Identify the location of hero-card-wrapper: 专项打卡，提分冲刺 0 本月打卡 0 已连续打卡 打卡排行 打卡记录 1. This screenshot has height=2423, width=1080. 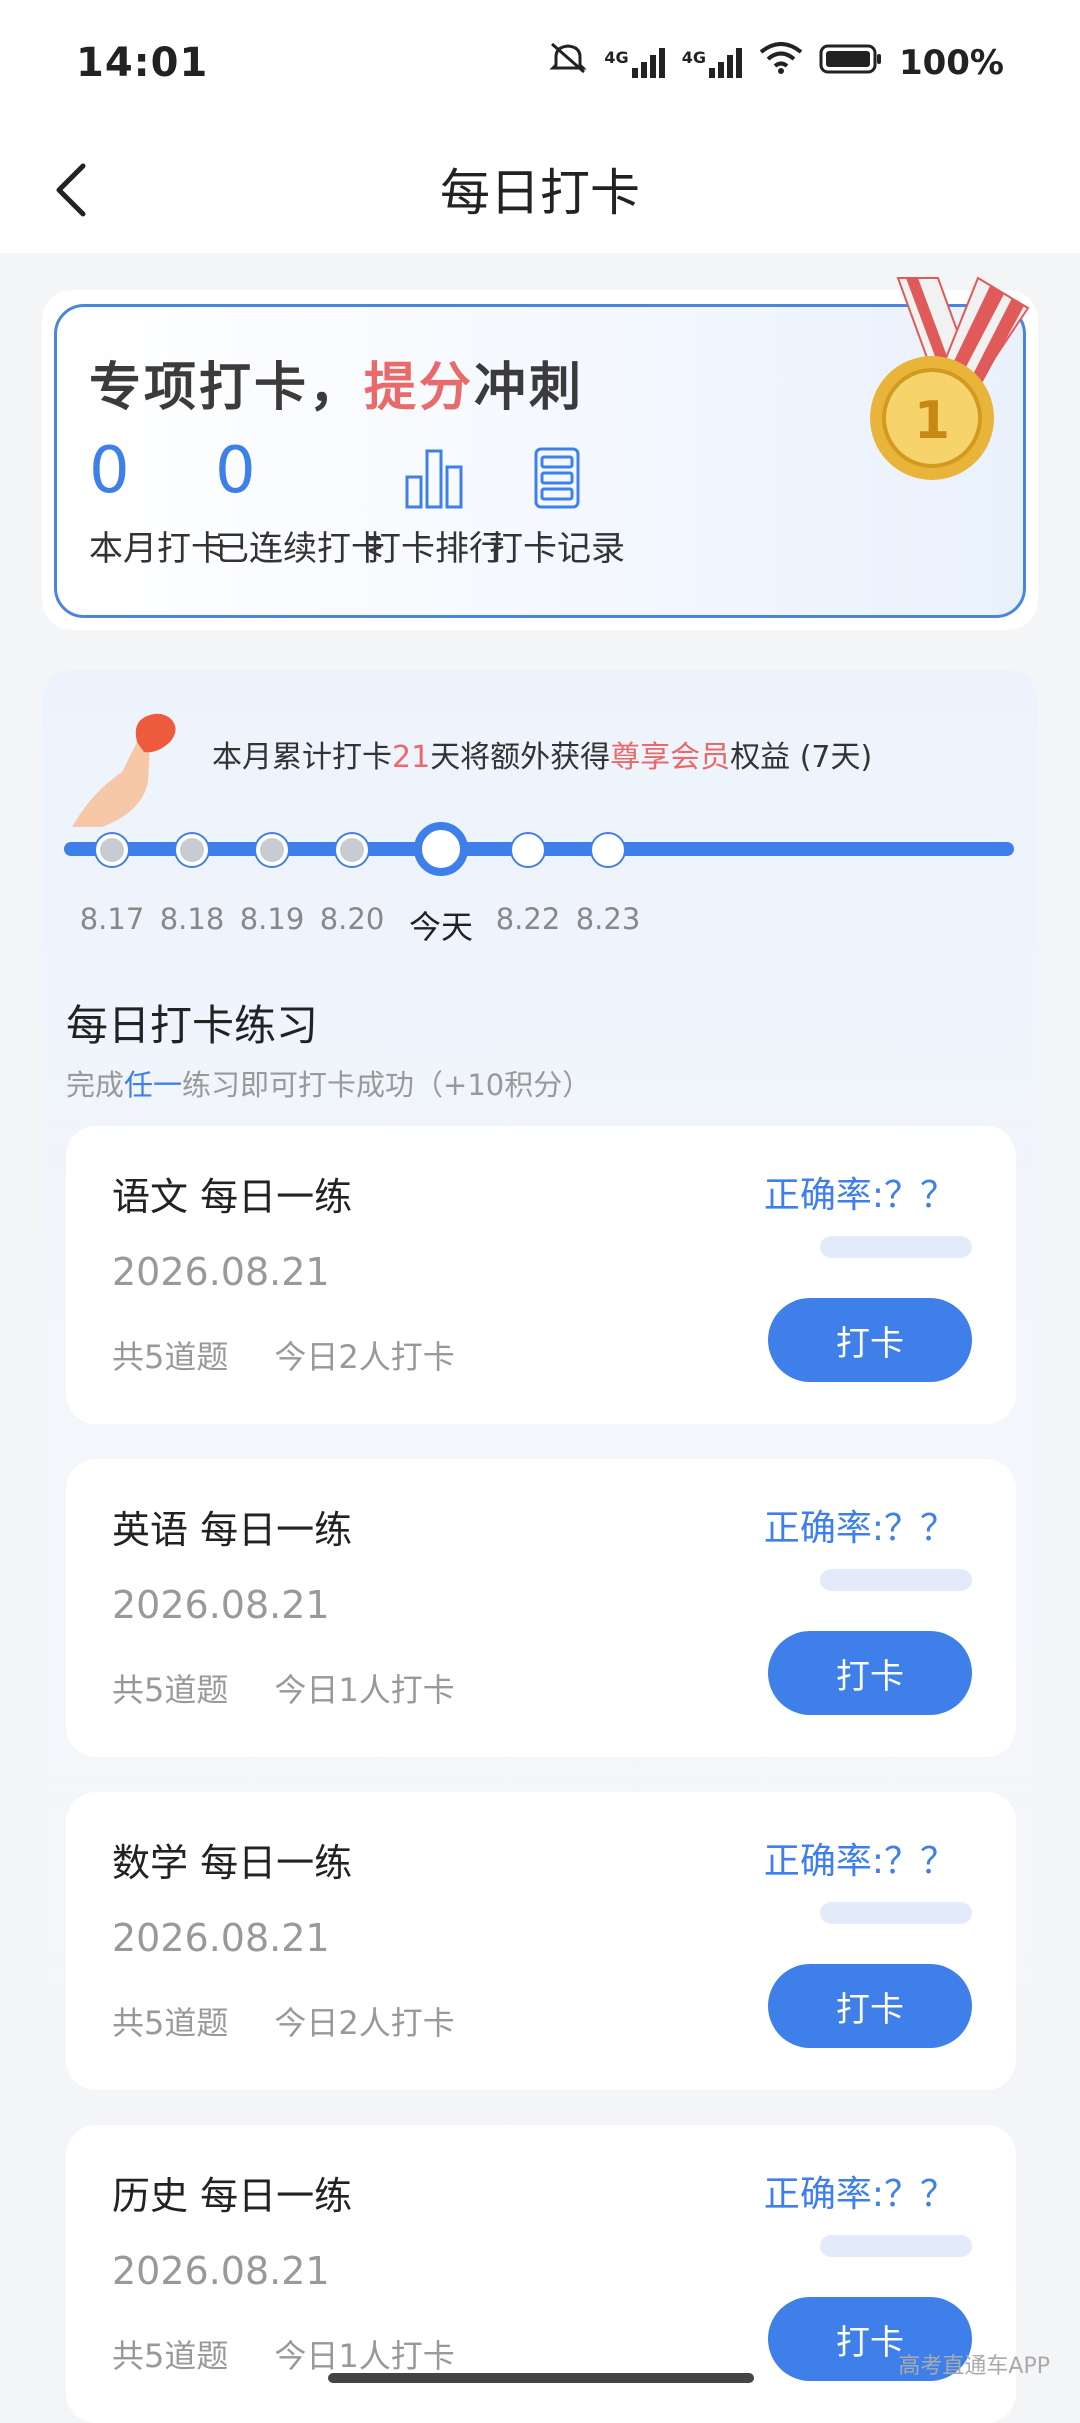
(540, 453).